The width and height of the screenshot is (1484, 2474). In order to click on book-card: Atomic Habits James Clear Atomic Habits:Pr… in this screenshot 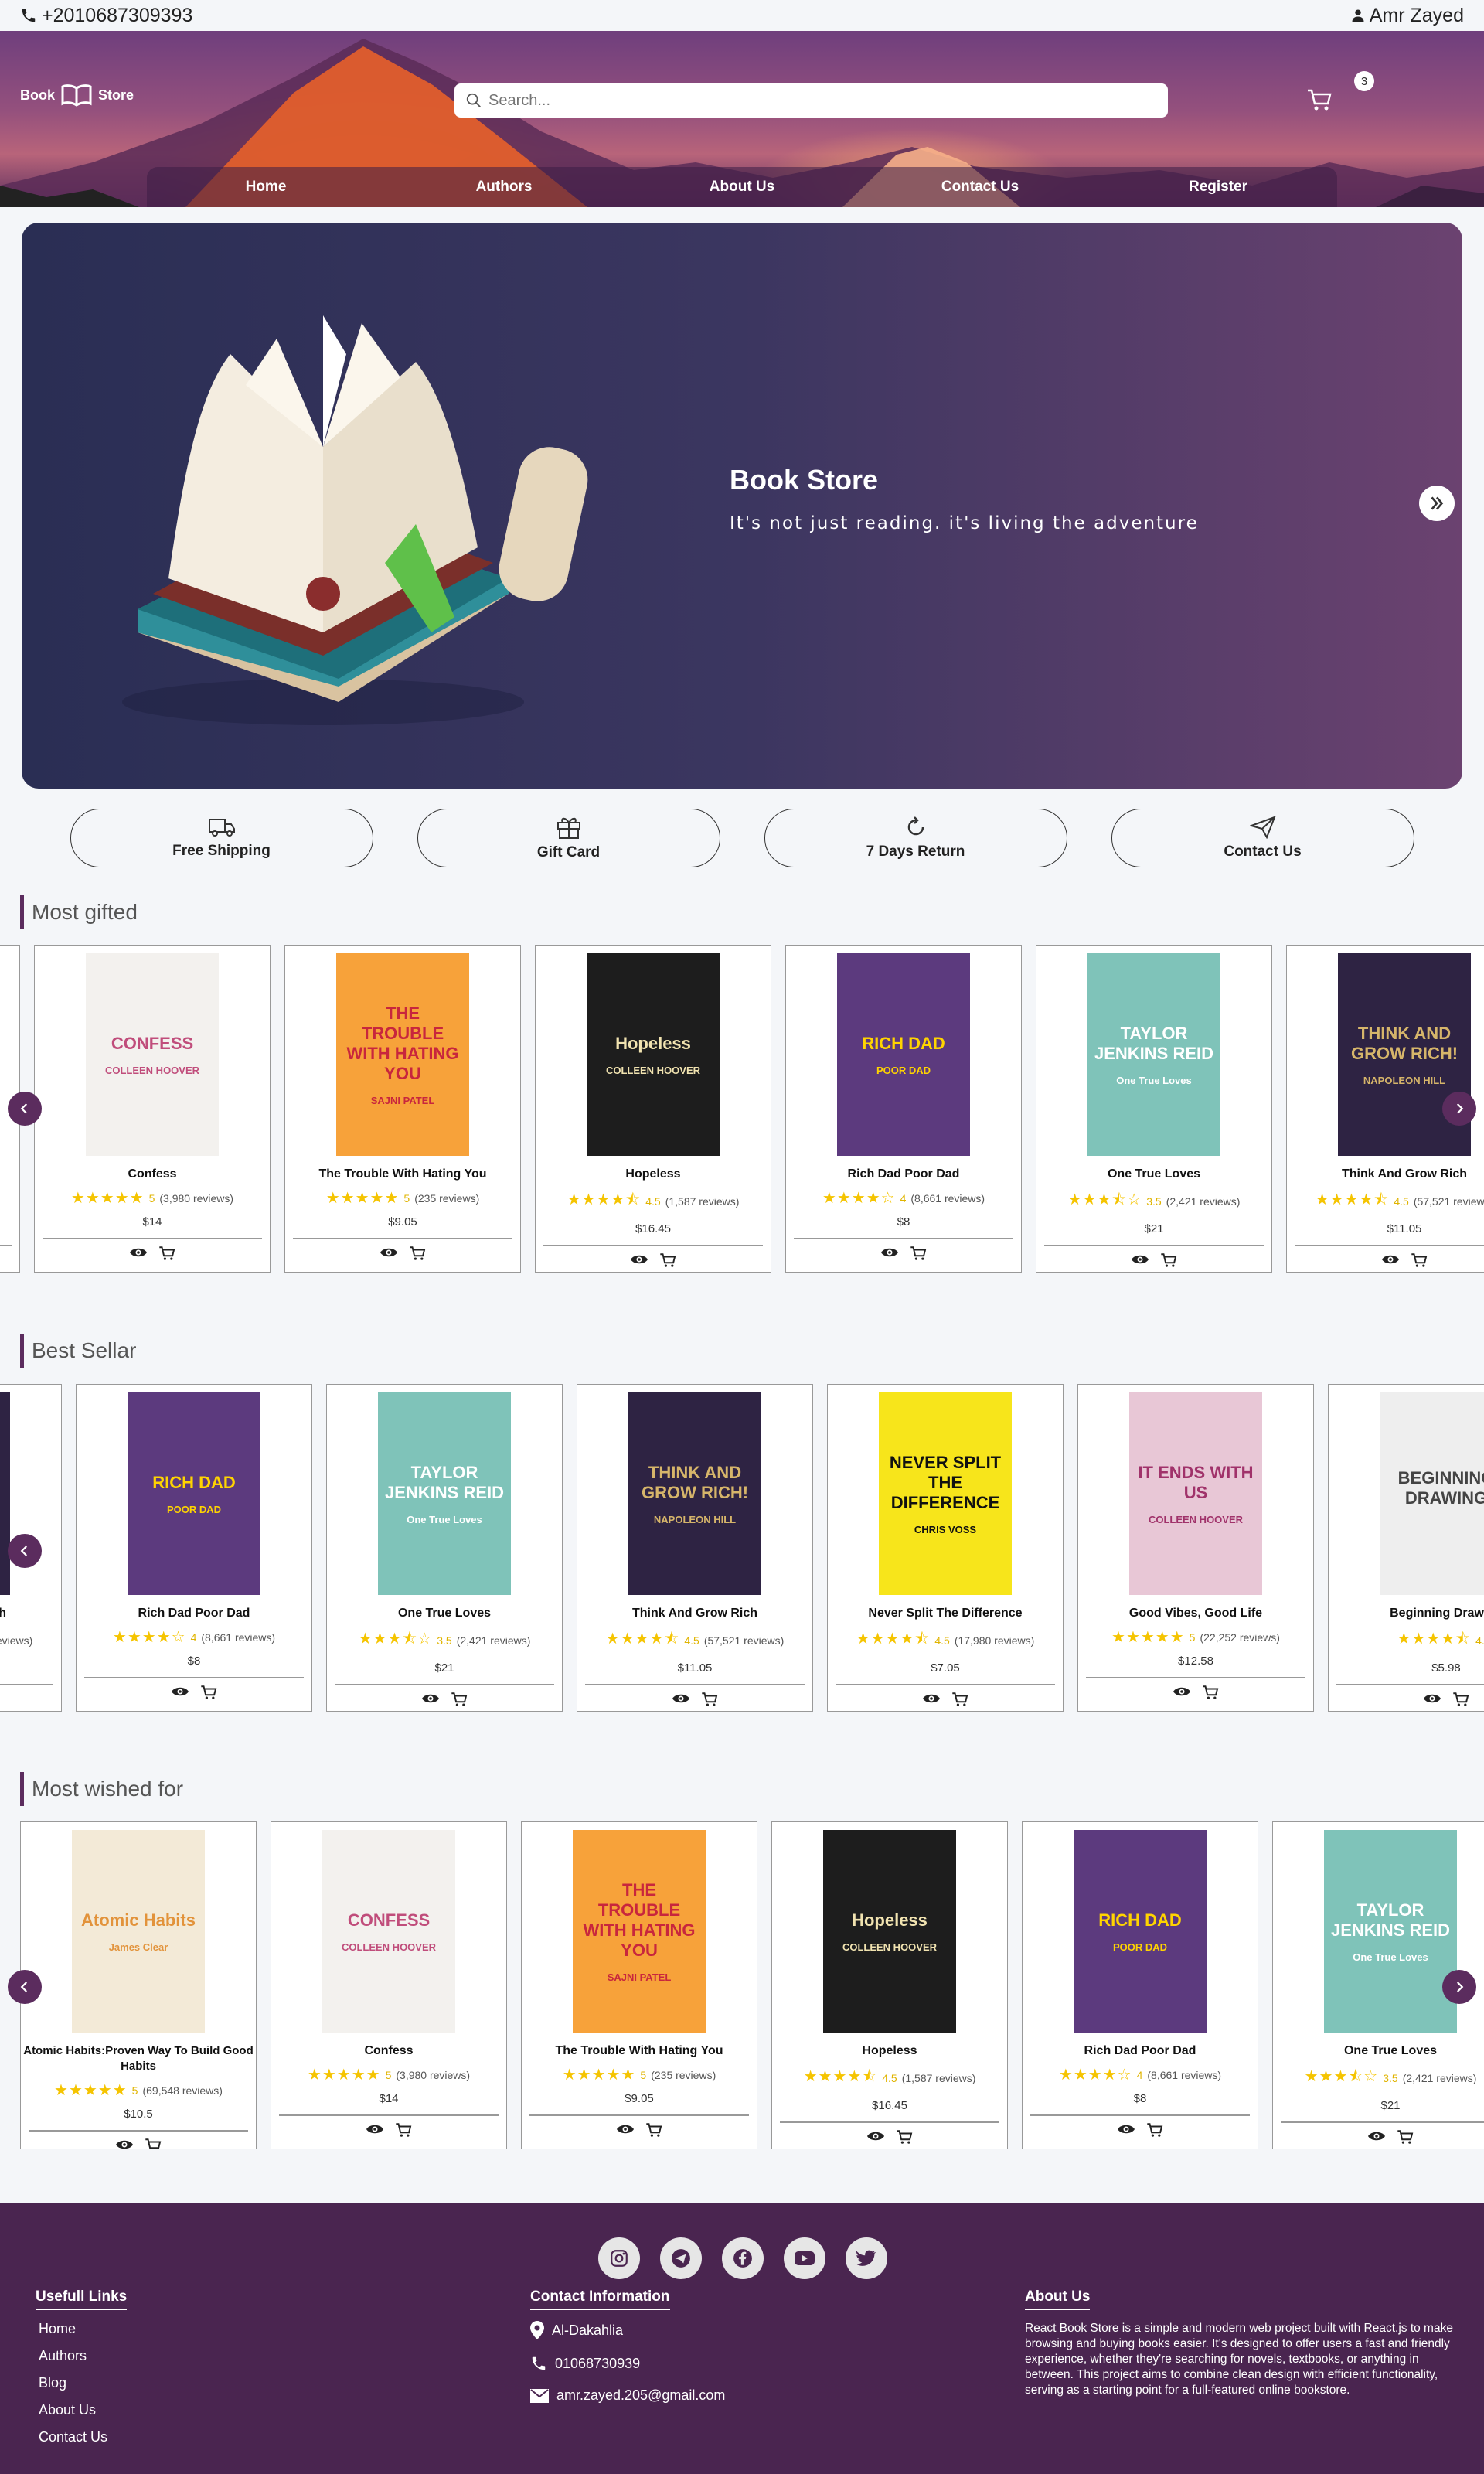, I will do `click(138, 1985)`.